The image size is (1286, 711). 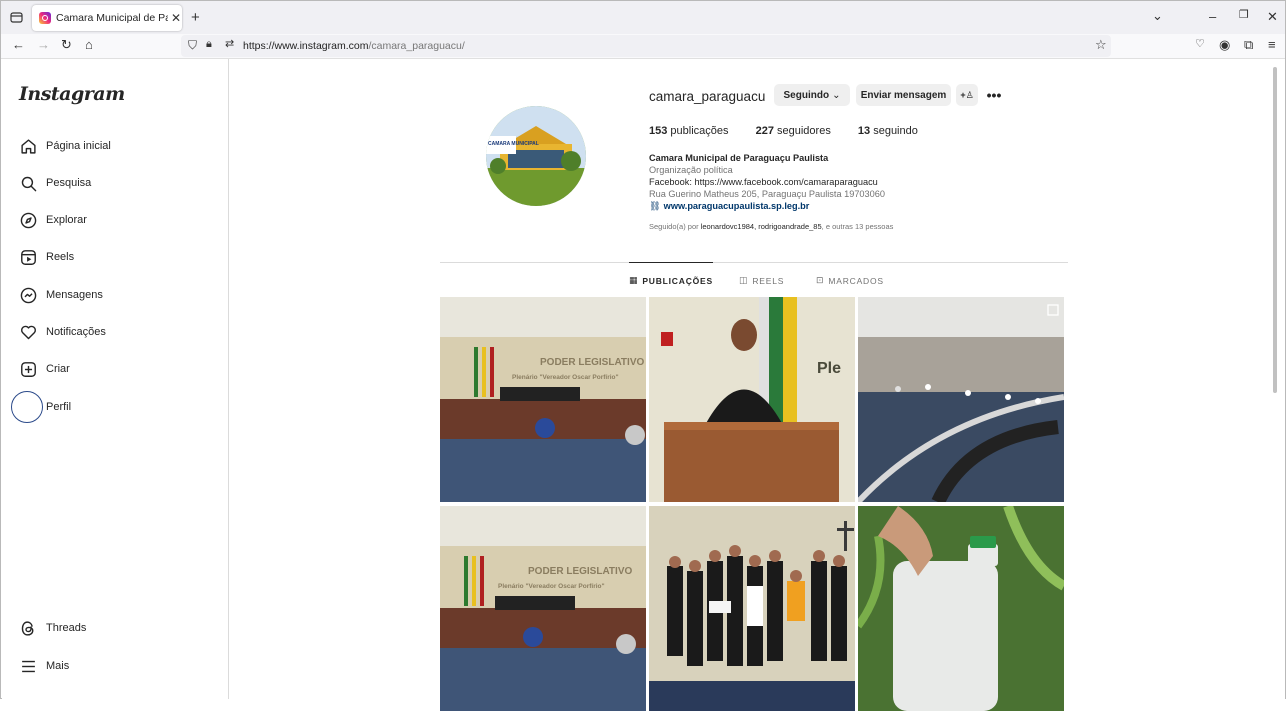 I want to click on sidebar-item-messages: Mensagens, so click(x=61, y=295).